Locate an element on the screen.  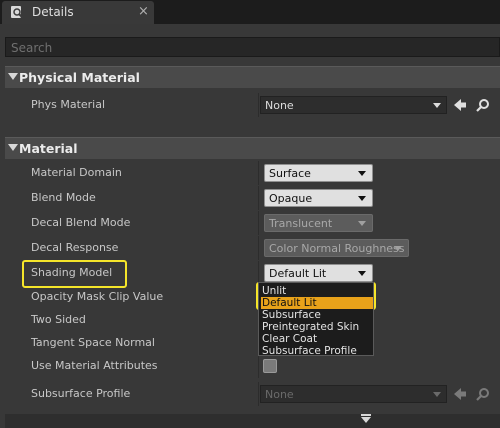
search-input: Search is located at coordinates (252, 47).